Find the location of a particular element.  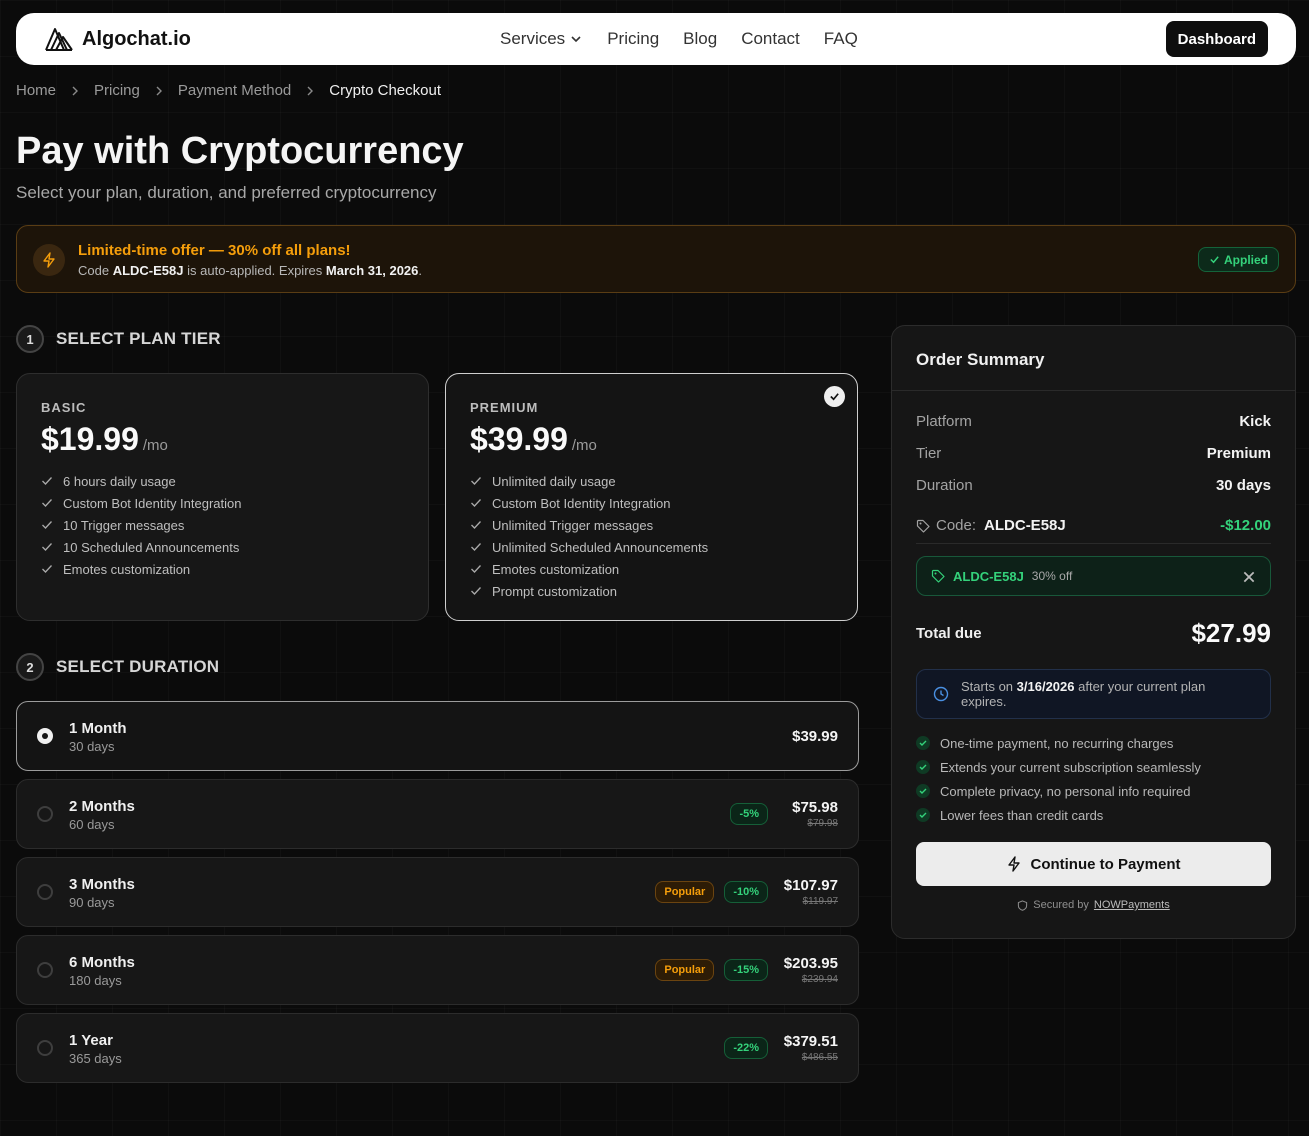

continue-to-payment-button: Continue to Payment is located at coordinates (1093, 864).